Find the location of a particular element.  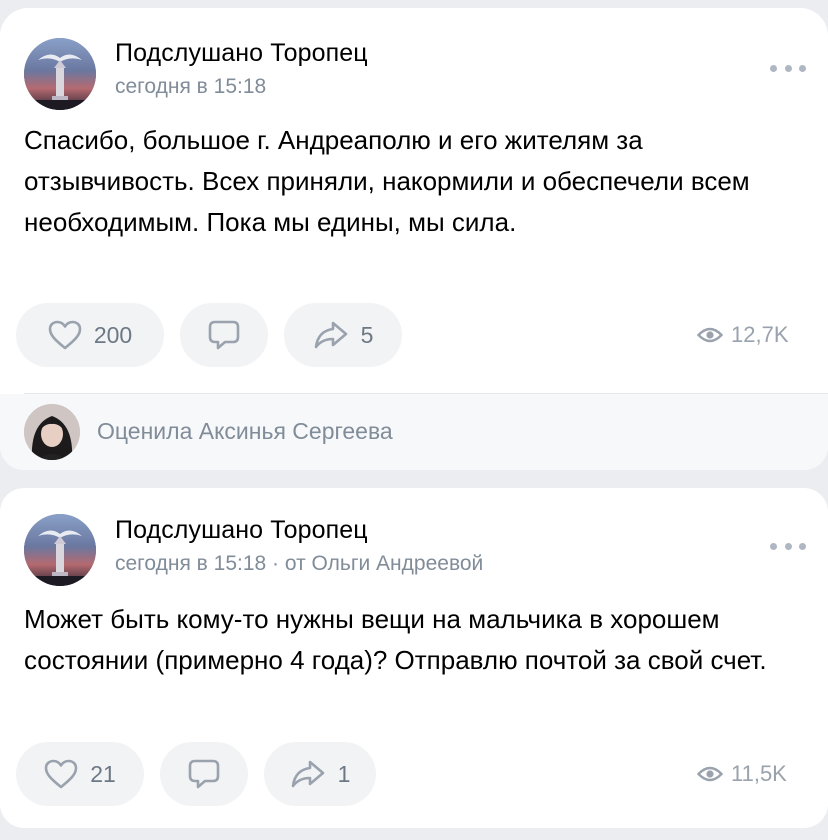

share-button: 1 is located at coordinates (320, 774).